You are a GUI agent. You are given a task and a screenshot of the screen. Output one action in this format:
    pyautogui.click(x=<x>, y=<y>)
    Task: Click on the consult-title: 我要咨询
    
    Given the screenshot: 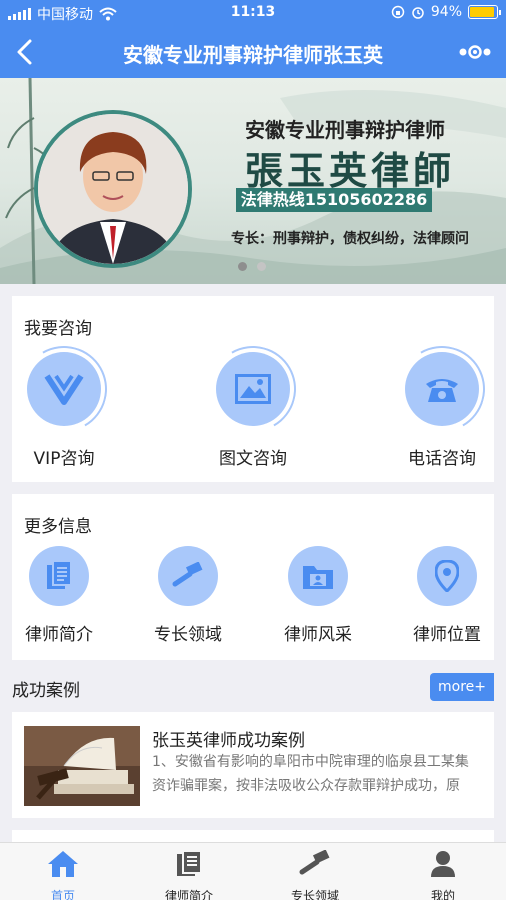 What is the action you would take?
    pyautogui.click(x=58, y=329)
    